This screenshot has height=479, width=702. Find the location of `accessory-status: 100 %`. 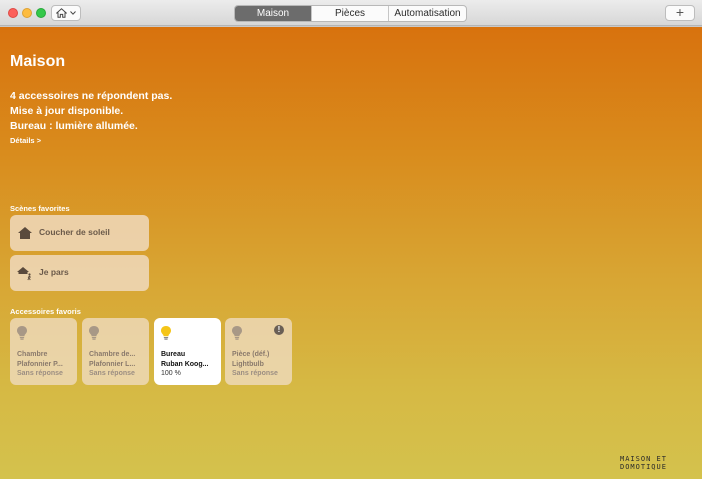

accessory-status: 100 % is located at coordinates (171, 373).